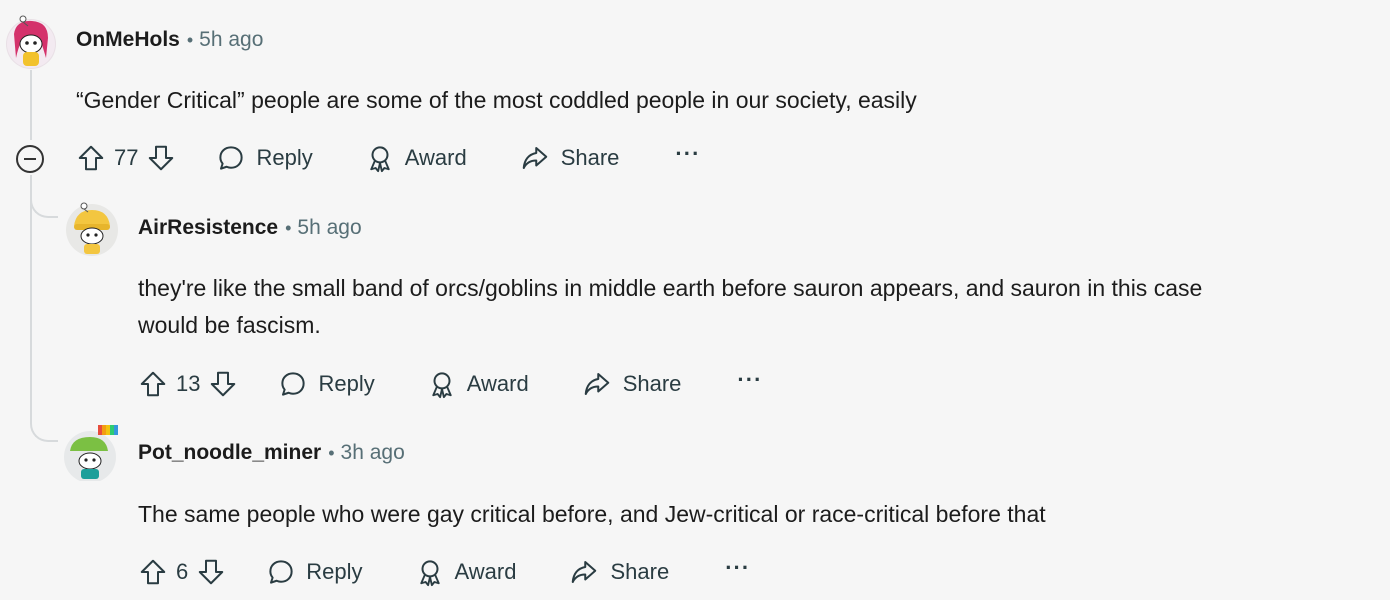  What do you see at coordinates (208, 228) in the screenshot?
I see `author-name: AirResistence` at bounding box center [208, 228].